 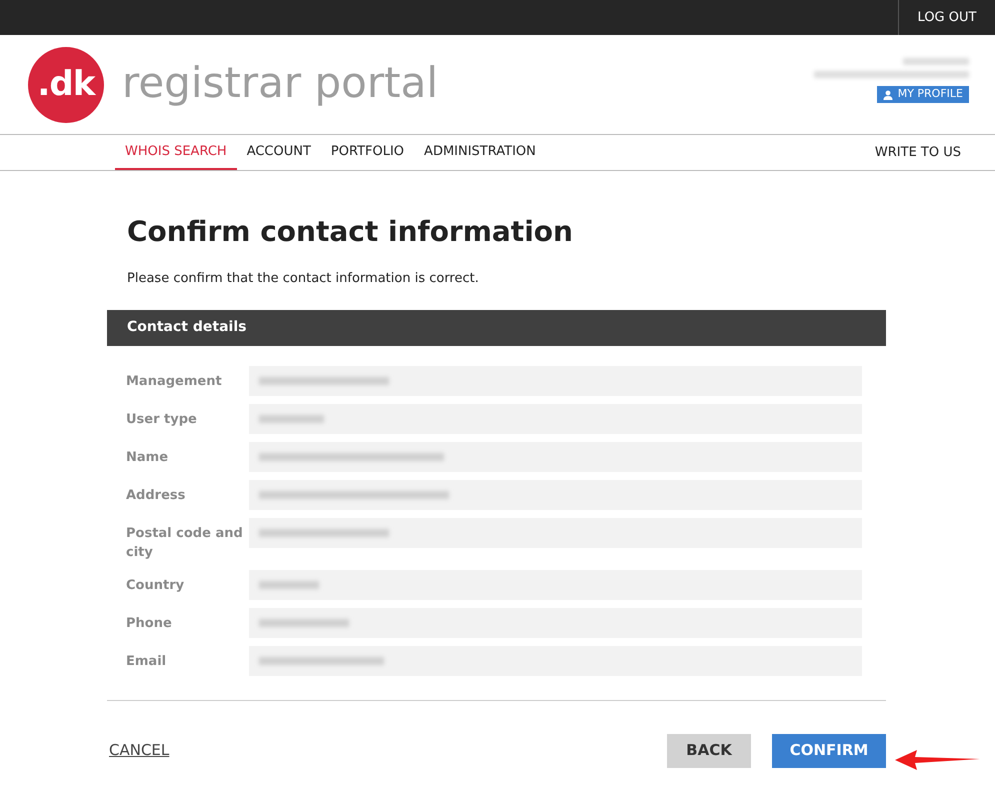 What do you see at coordinates (829, 751) in the screenshot?
I see `confirm-button: CONFIRM` at bounding box center [829, 751].